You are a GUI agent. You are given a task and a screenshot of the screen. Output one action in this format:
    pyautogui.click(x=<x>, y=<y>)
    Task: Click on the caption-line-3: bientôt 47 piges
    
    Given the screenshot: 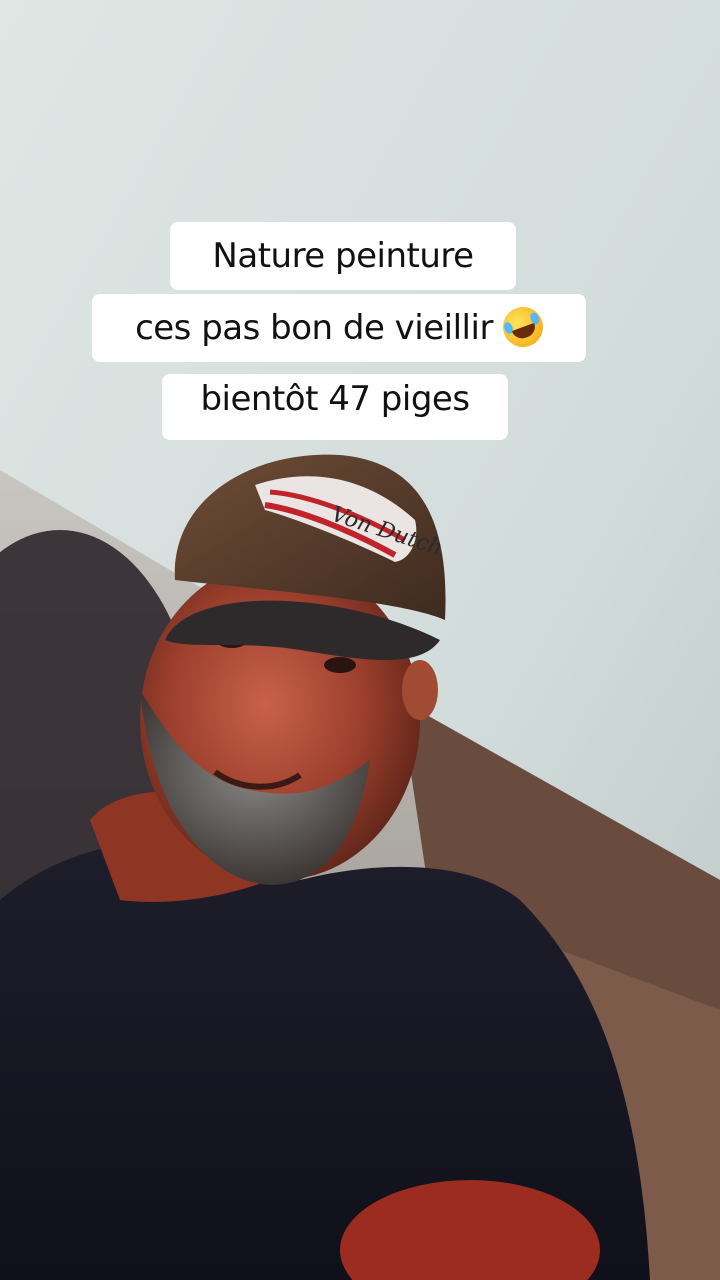 What is the action you would take?
    pyautogui.click(x=335, y=407)
    